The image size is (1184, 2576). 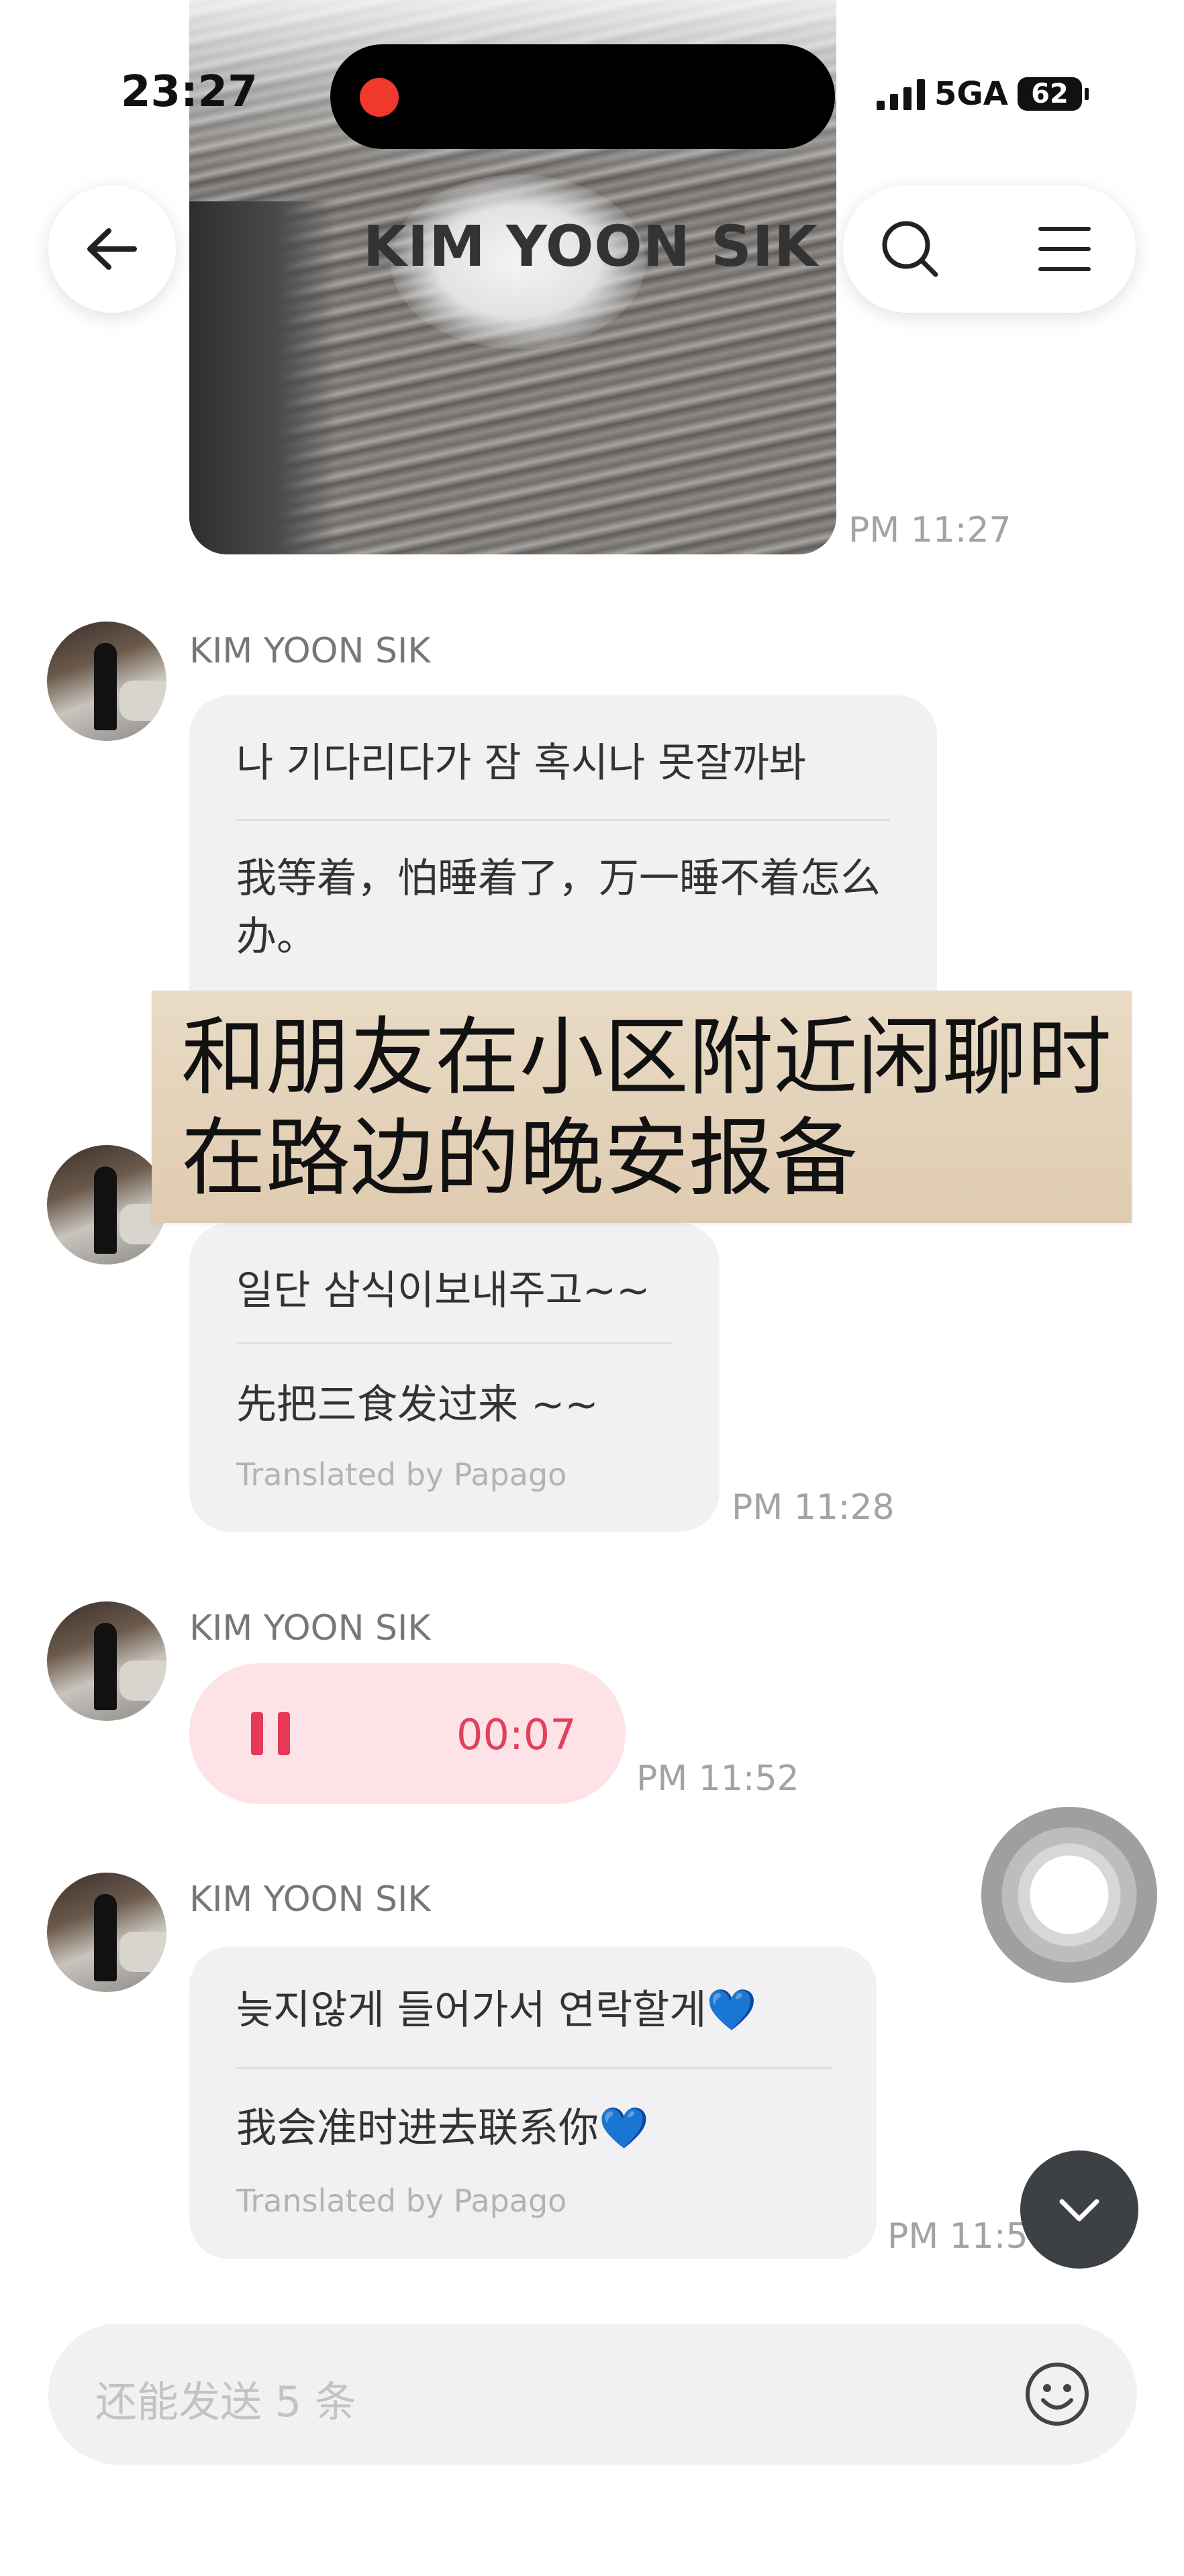 What do you see at coordinates (593, 2394) in the screenshot?
I see `message-input: 还能发送 5 条` at bounding box center [593, 2394].